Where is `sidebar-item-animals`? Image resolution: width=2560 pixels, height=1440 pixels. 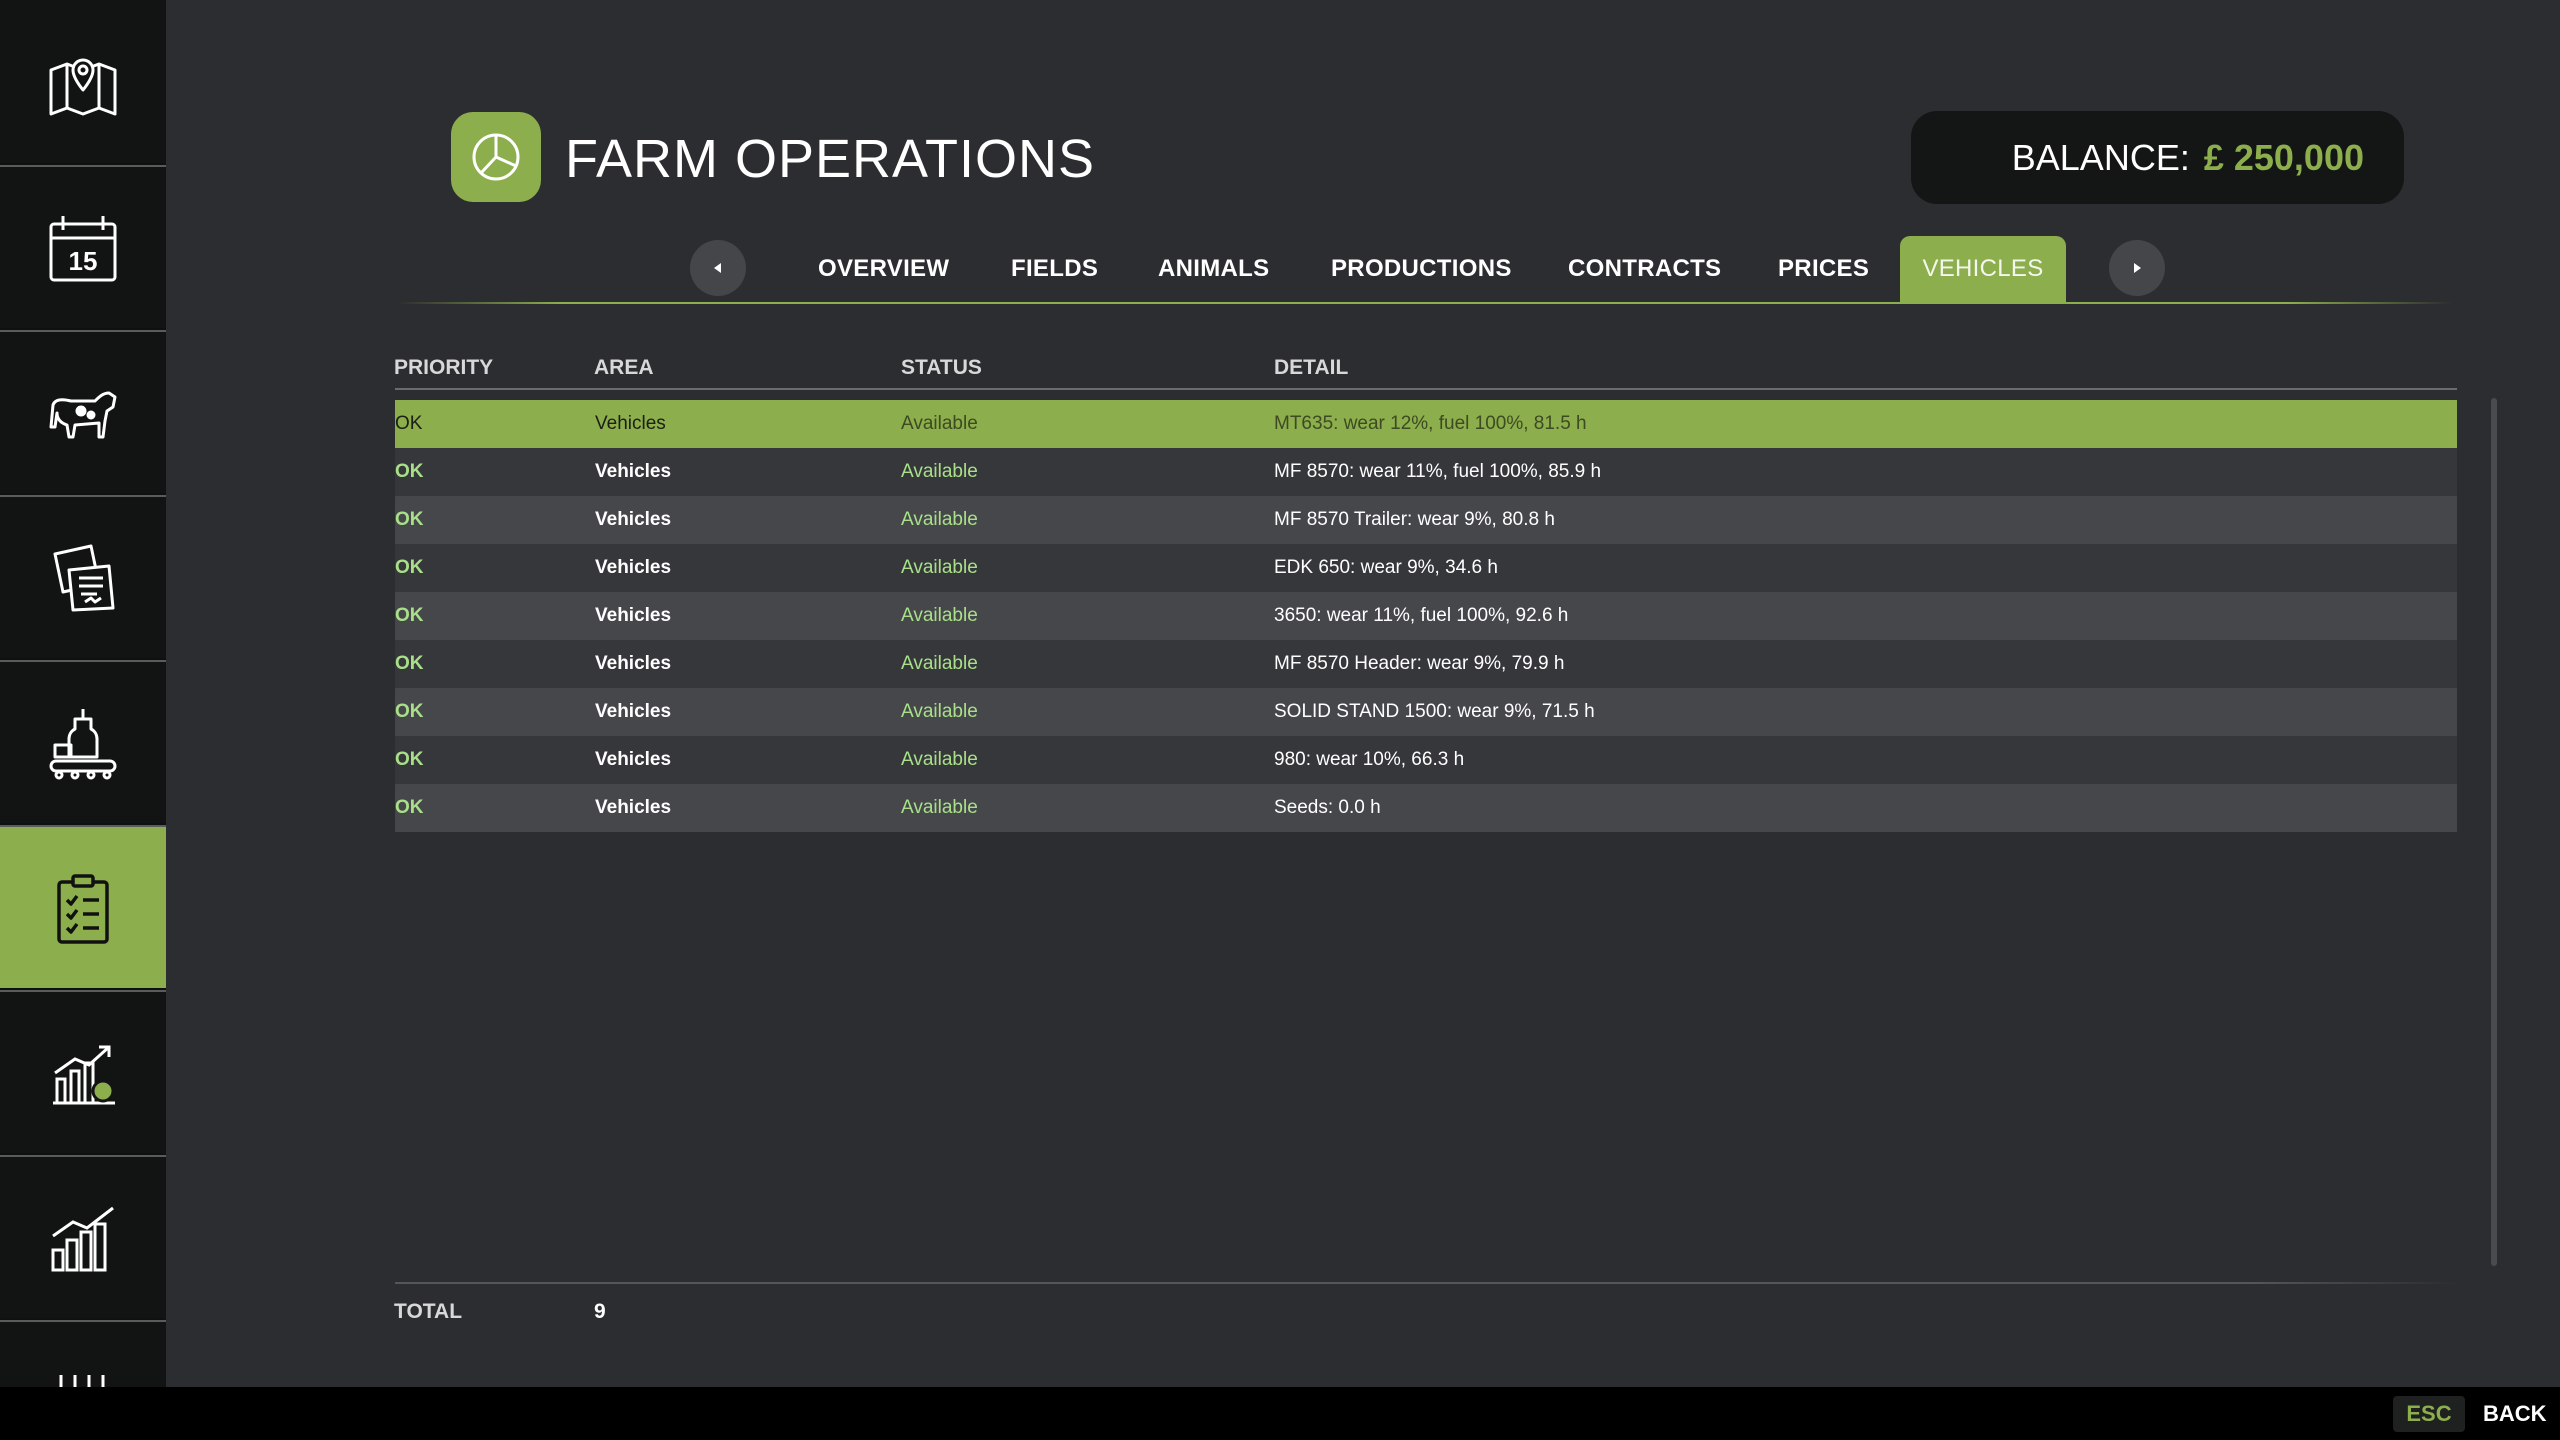 sidebar-item-animals is located at coordinates (83, 411).